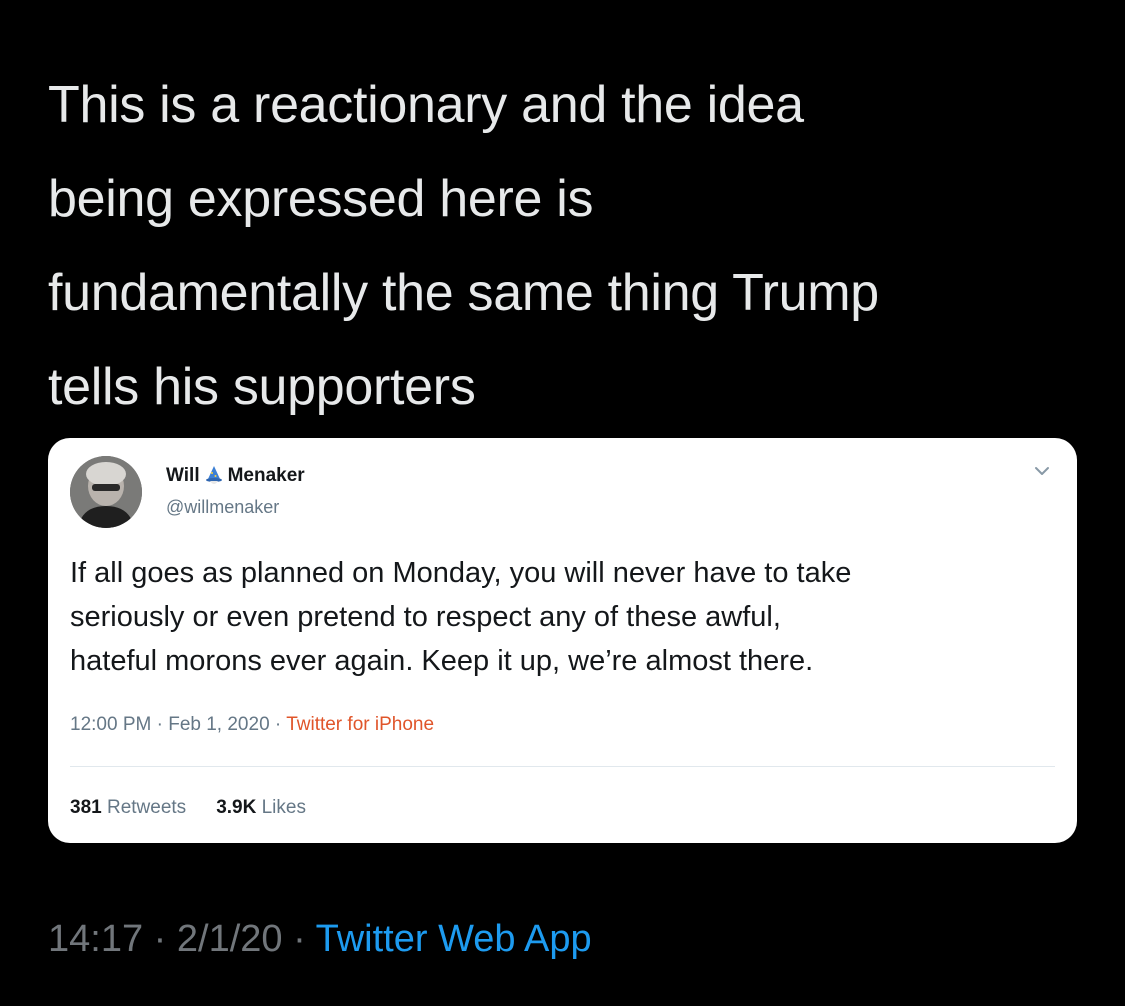  I want to click on tweet-date: 2/1/20, so click(230, 939).